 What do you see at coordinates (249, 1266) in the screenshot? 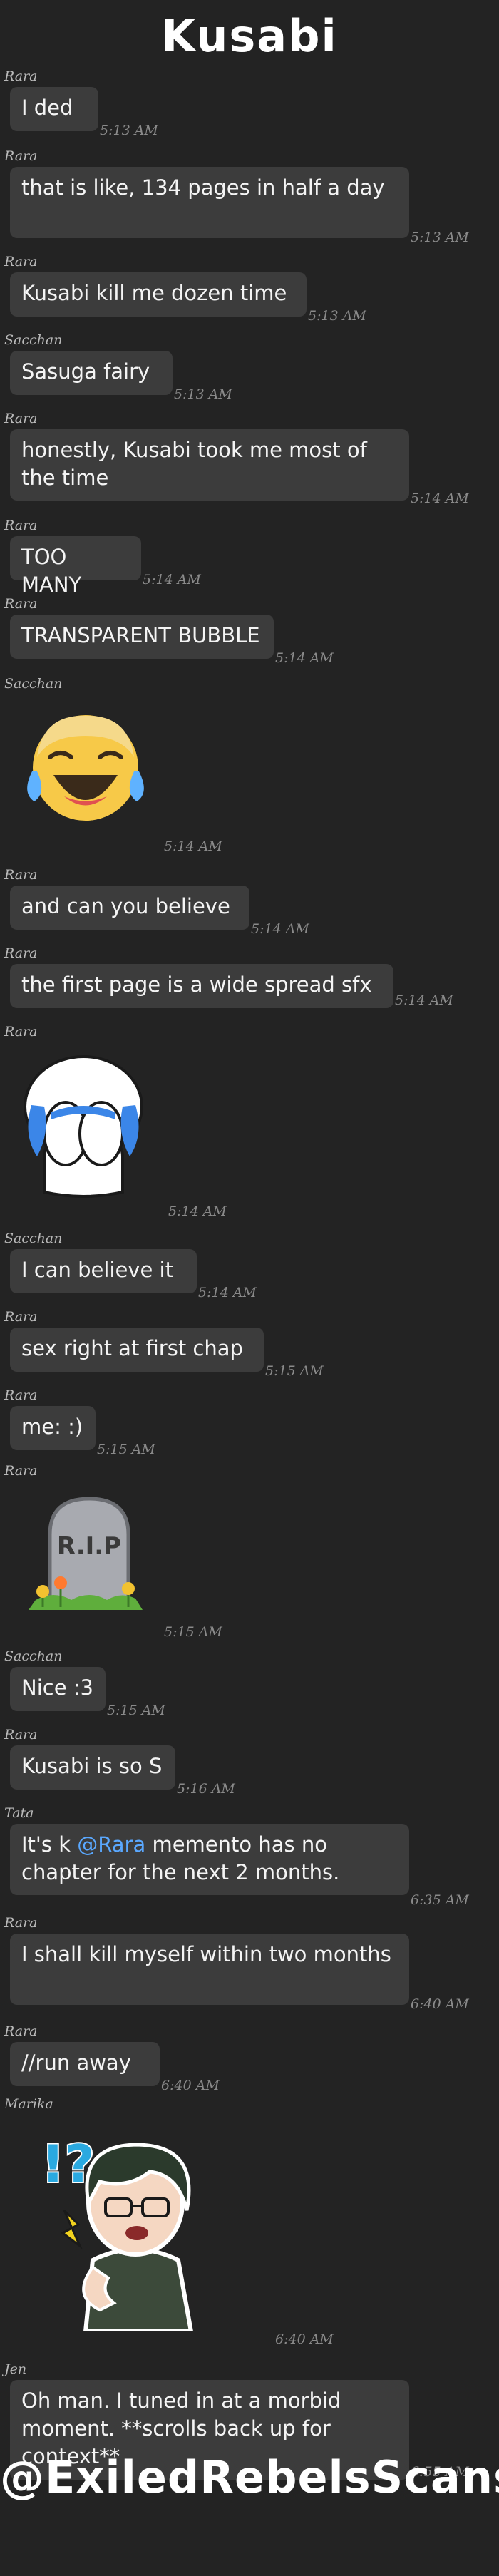
I see `message: Sacchan I can believe it 5:14 AM` at bounding box center [249, 1266].